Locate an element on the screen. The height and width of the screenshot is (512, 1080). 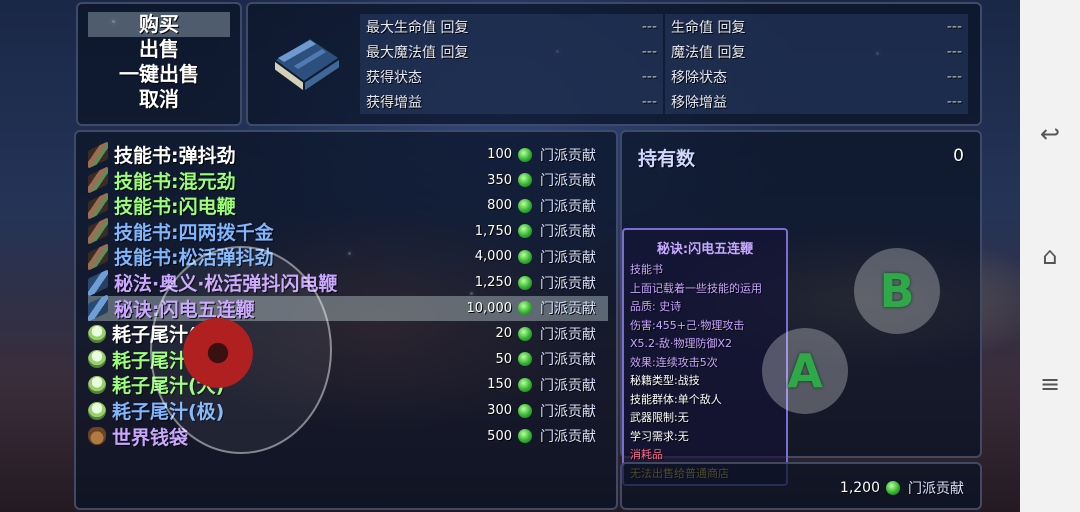
tooltip-line: 学习需求:无 is located at coordinates (659, 436).